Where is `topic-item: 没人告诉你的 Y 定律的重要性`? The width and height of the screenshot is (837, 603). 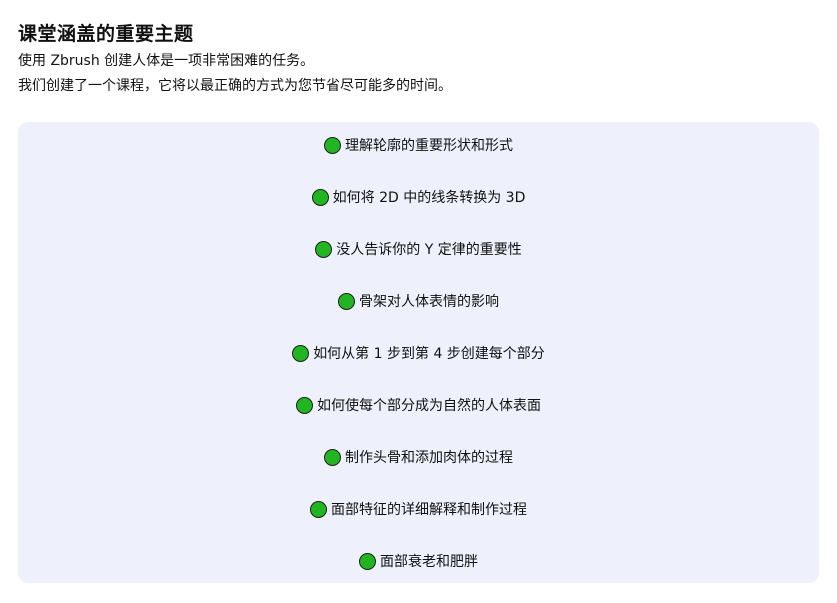
topic-item: 没人告诉你的 Y 定律的重要性 is located at coordinates (418, 249).